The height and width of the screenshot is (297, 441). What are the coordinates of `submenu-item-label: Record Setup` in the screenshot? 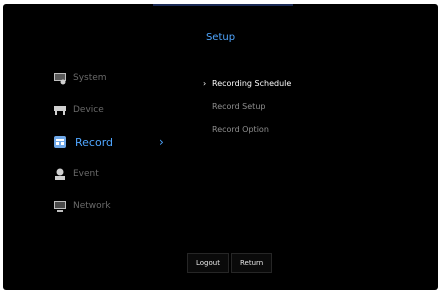 It's located at (239, 106).